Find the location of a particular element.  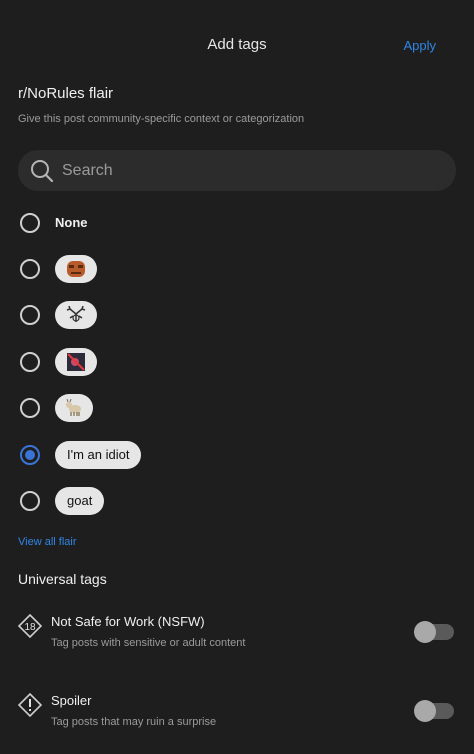

crossed-out-emoji-icon is located at coordinates (76, 362).